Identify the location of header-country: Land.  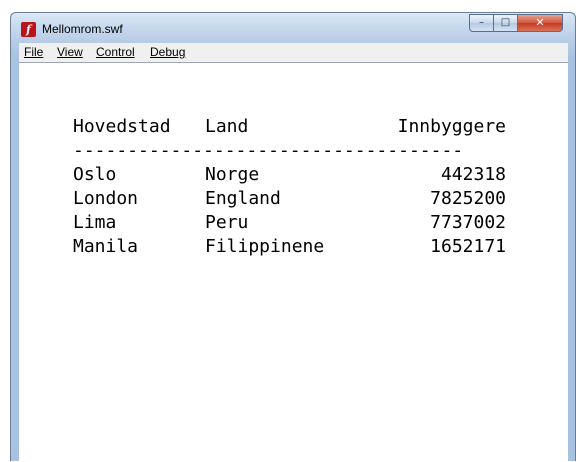
(227, 126).